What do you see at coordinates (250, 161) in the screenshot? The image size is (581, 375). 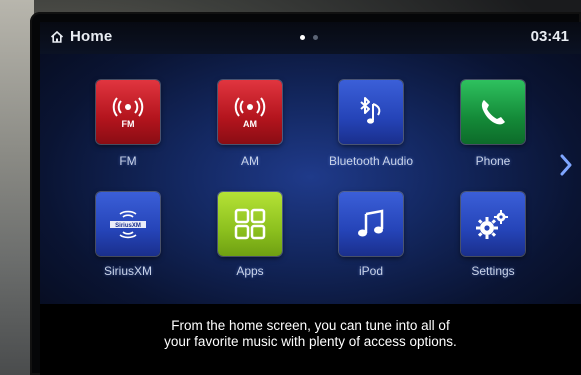 I see `am-label: AM` at bounding box center [250, 161].